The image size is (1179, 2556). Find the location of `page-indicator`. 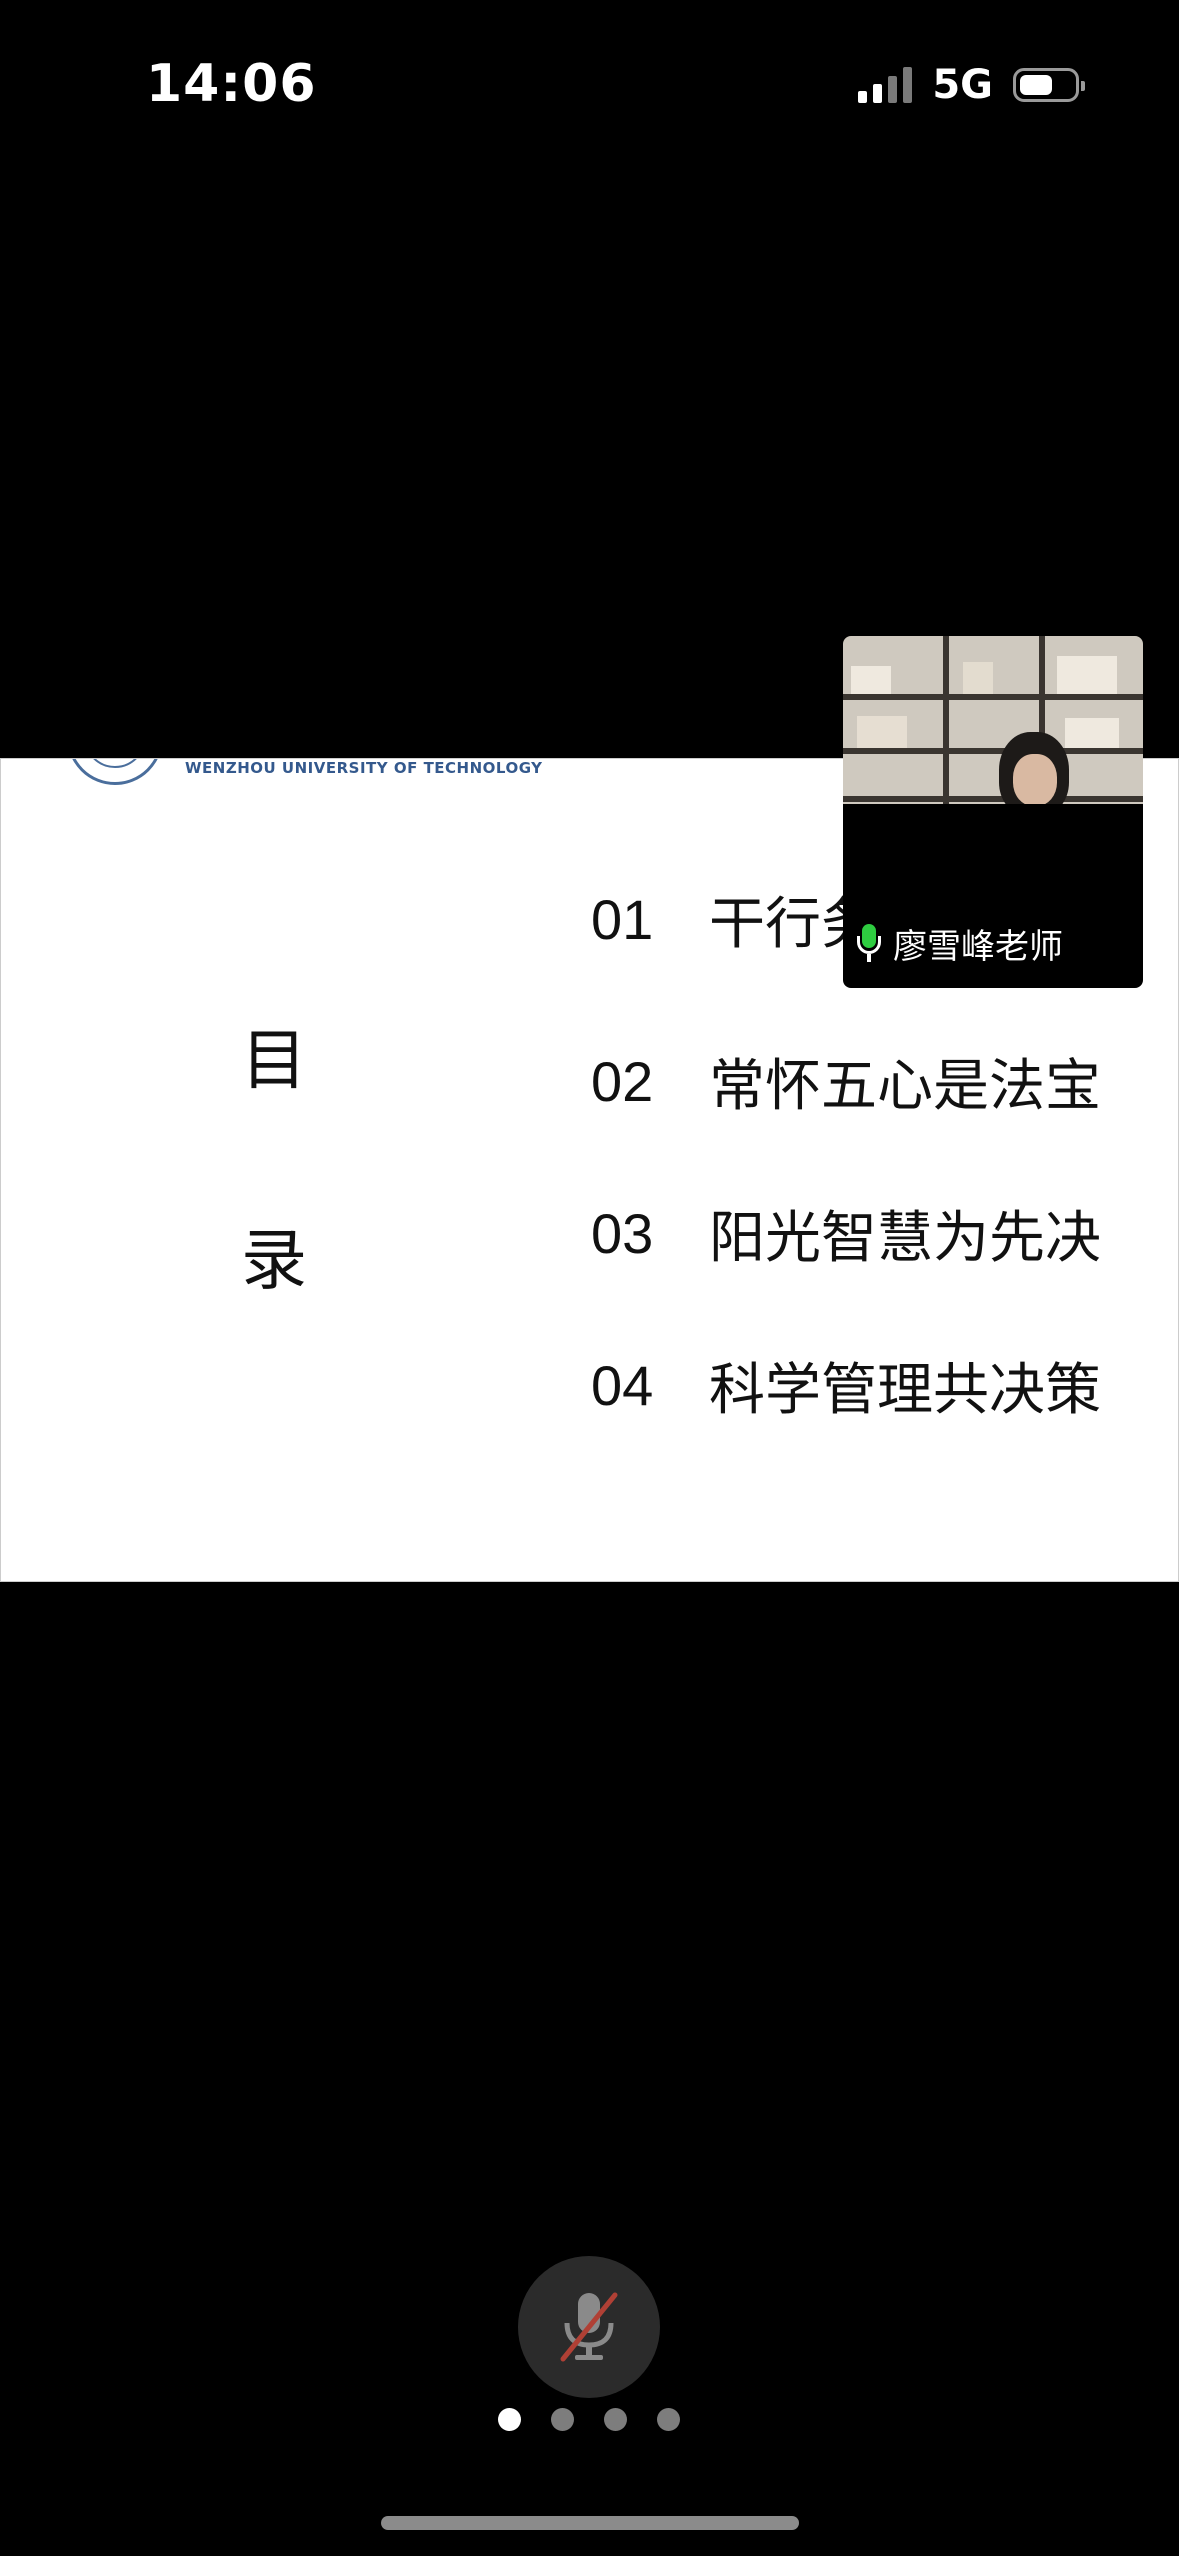

page-indicator is located at coordinates (589, 2419).